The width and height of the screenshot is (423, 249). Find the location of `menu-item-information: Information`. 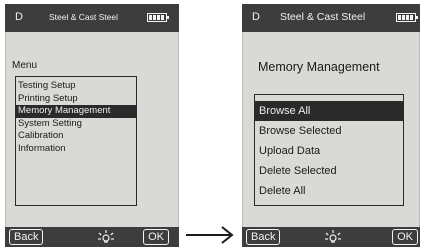

menu-item-information: Information is located at coordinates (76, 149).